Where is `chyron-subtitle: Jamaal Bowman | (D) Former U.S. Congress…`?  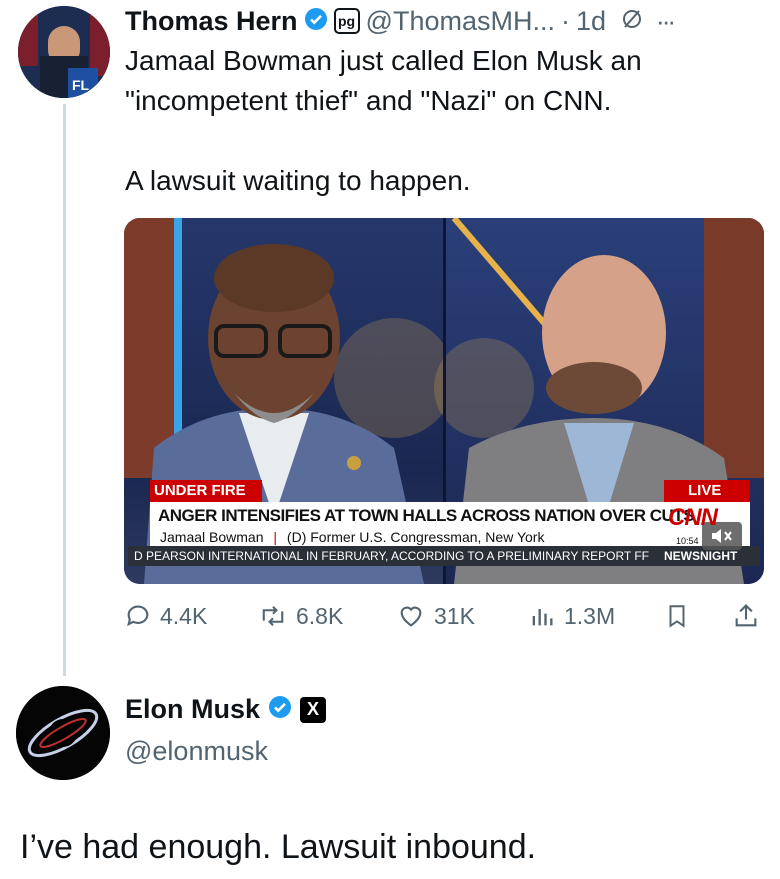
chyron-subtitle: Jamaal Bowman | (D) Former U.S. Congress… is located at coordinates (352, 537).